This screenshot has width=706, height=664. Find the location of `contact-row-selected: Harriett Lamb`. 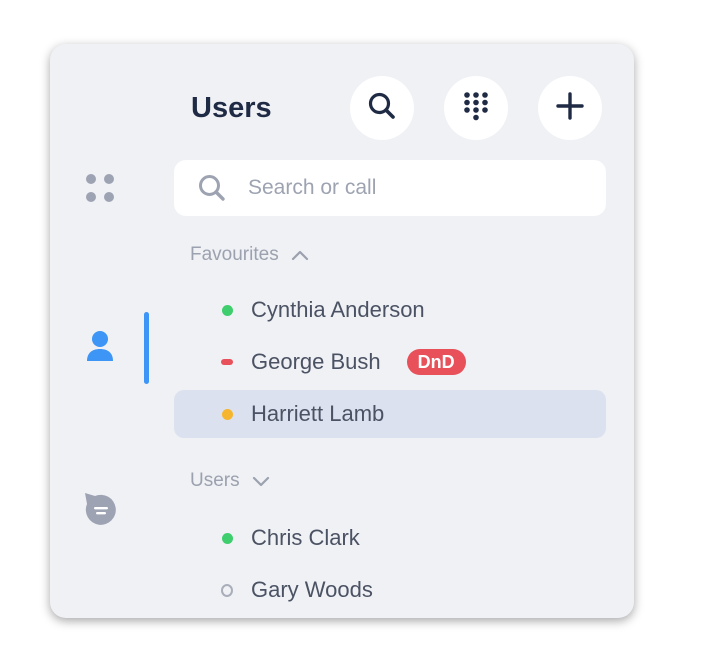

contact-row-selected: Harriett Lamb is located at coordinates (390, 414).